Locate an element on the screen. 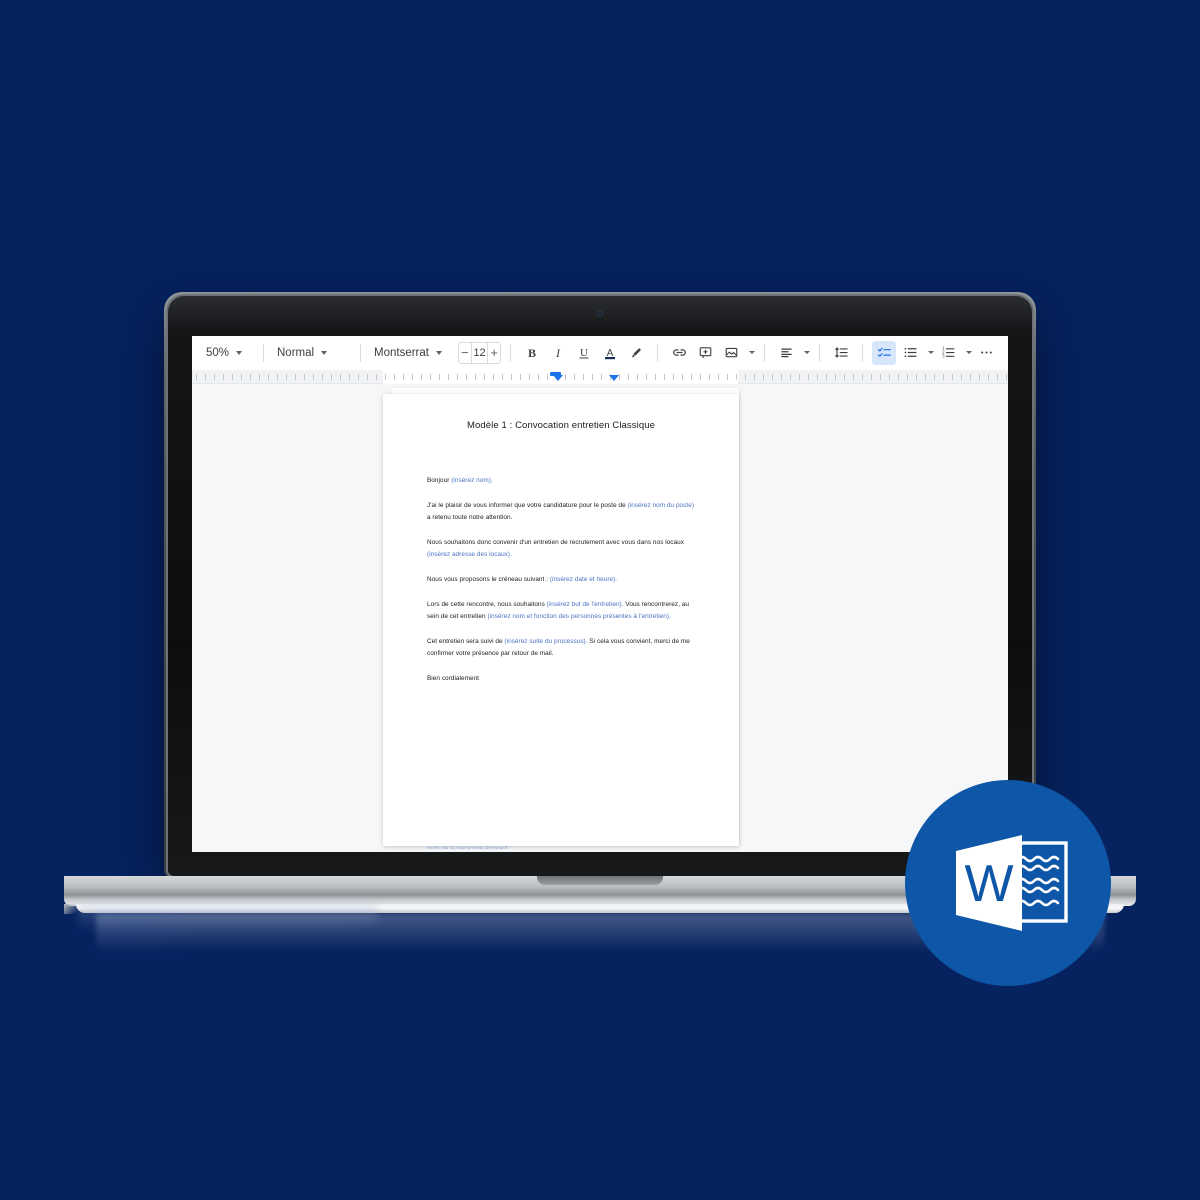 This screenshot has height=1200, width=1200. line-spacing-button is located at coordinates (841, 353).